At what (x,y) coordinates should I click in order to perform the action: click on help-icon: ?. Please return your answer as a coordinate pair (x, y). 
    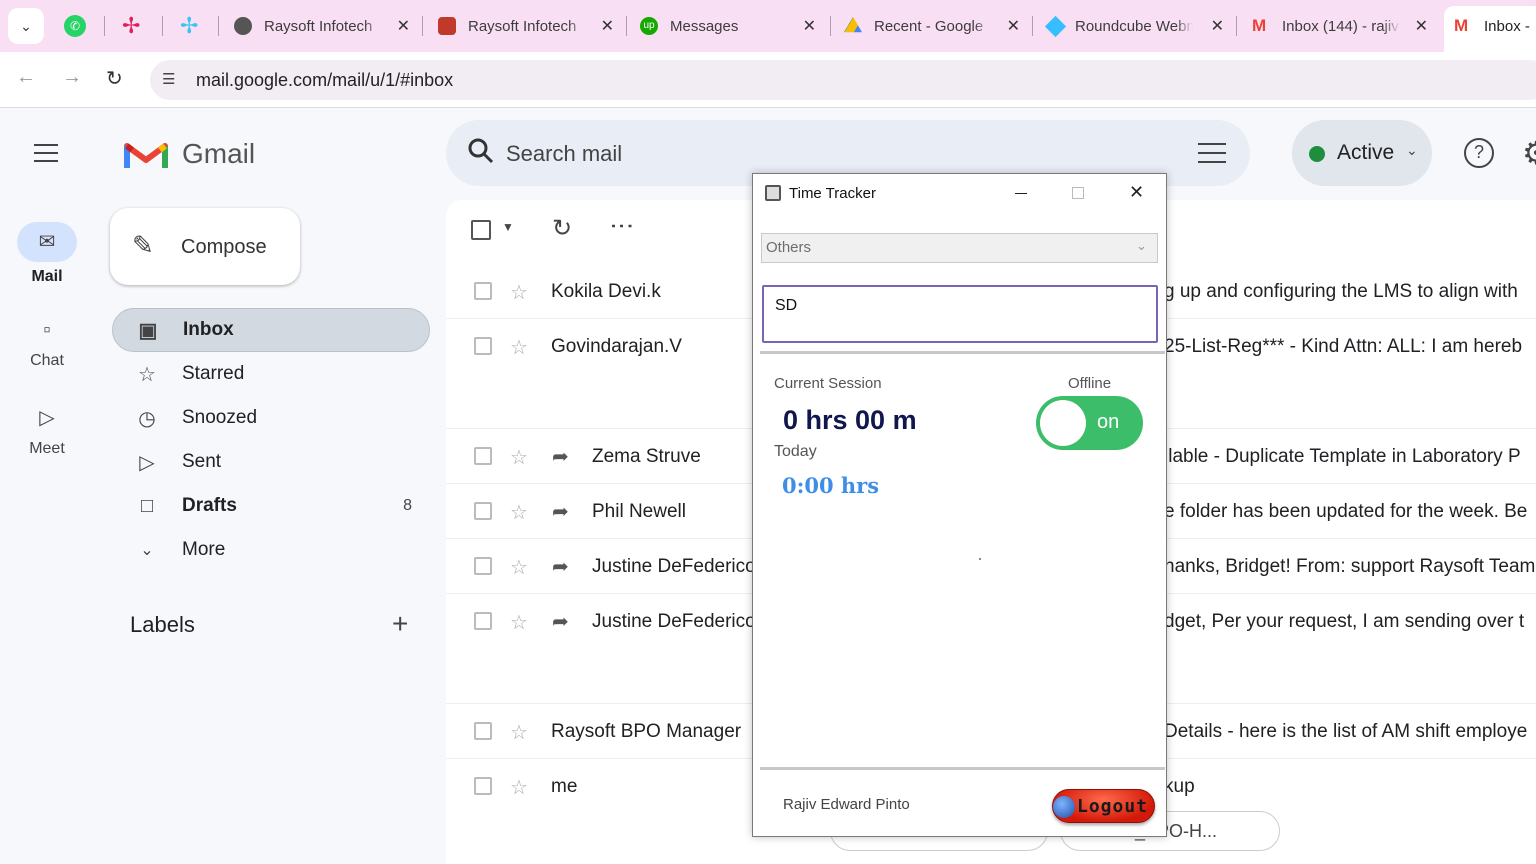
    Looking at the image, I should click on (1479, 153).